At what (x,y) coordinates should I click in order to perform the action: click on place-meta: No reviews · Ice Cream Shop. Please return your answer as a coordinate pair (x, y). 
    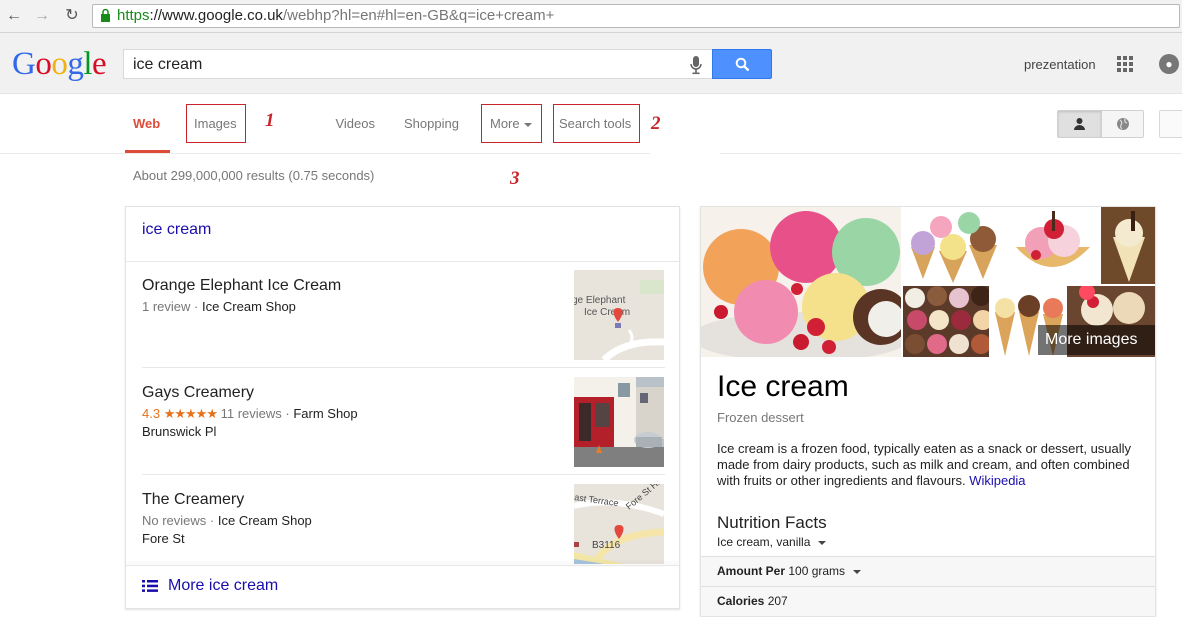
    Looking at the image, I should click on (227, 520).